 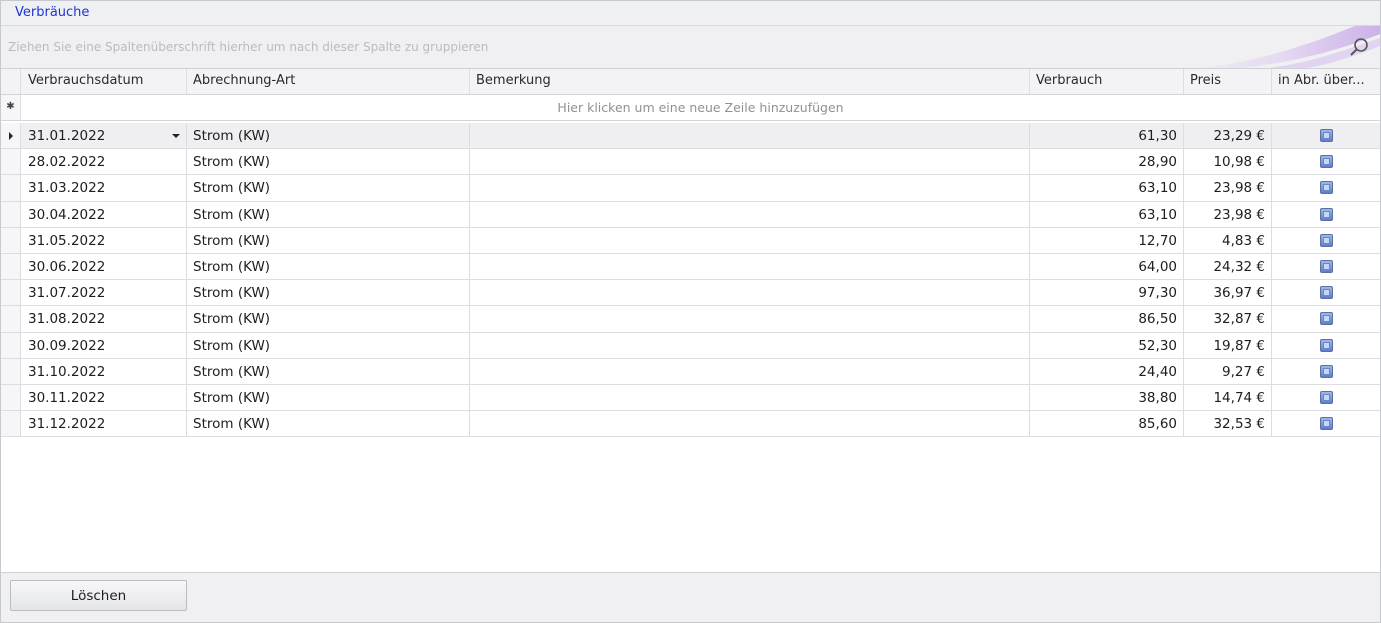 I want to click on cell-date: 31.01.2022, so click(x=104, y=136).